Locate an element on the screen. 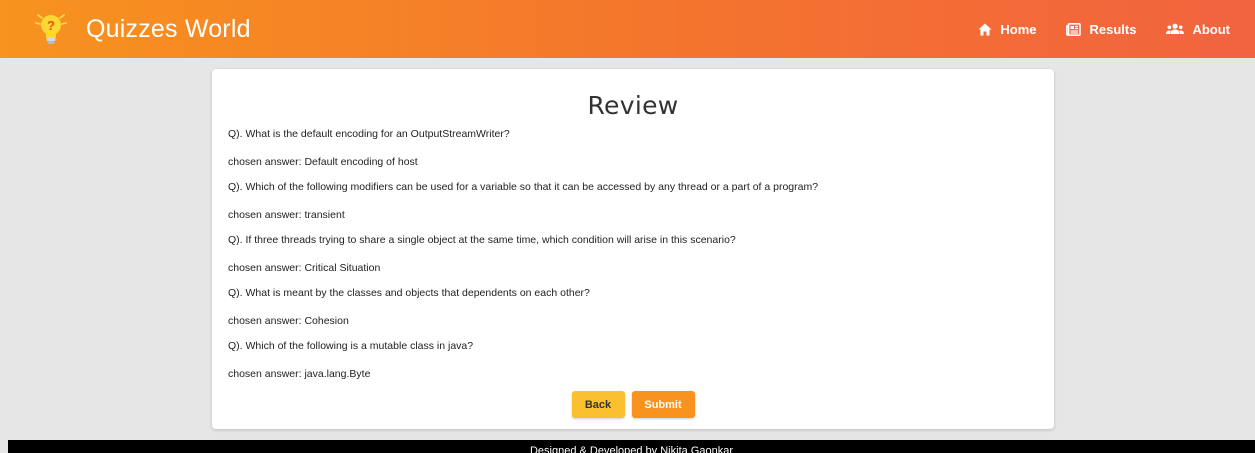 The image size is (1255, 453). action-buttons: Back Submit is located at coordinates (633, 404).